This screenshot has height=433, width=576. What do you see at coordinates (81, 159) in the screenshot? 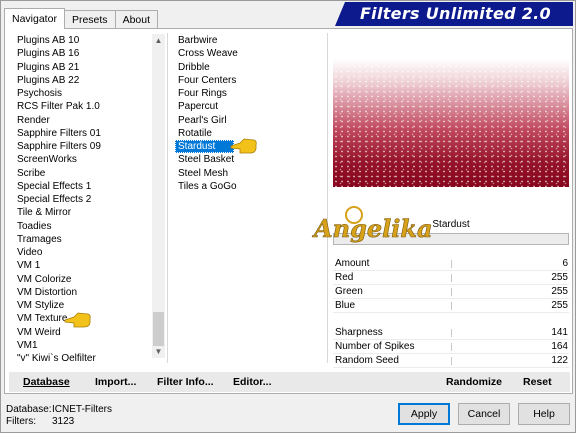
I see `category-item: ScreenWorks` at bounding box center [81, 159].